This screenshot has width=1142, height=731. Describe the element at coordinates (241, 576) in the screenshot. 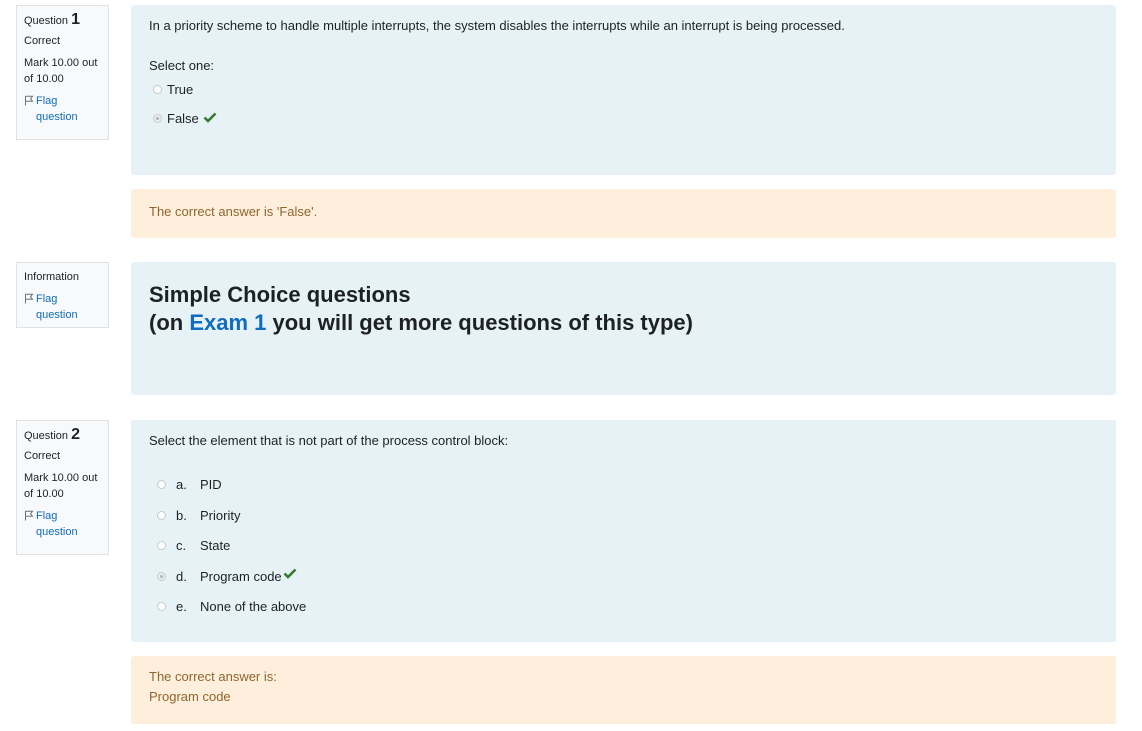

I see `answer-label: Program code` at that location.